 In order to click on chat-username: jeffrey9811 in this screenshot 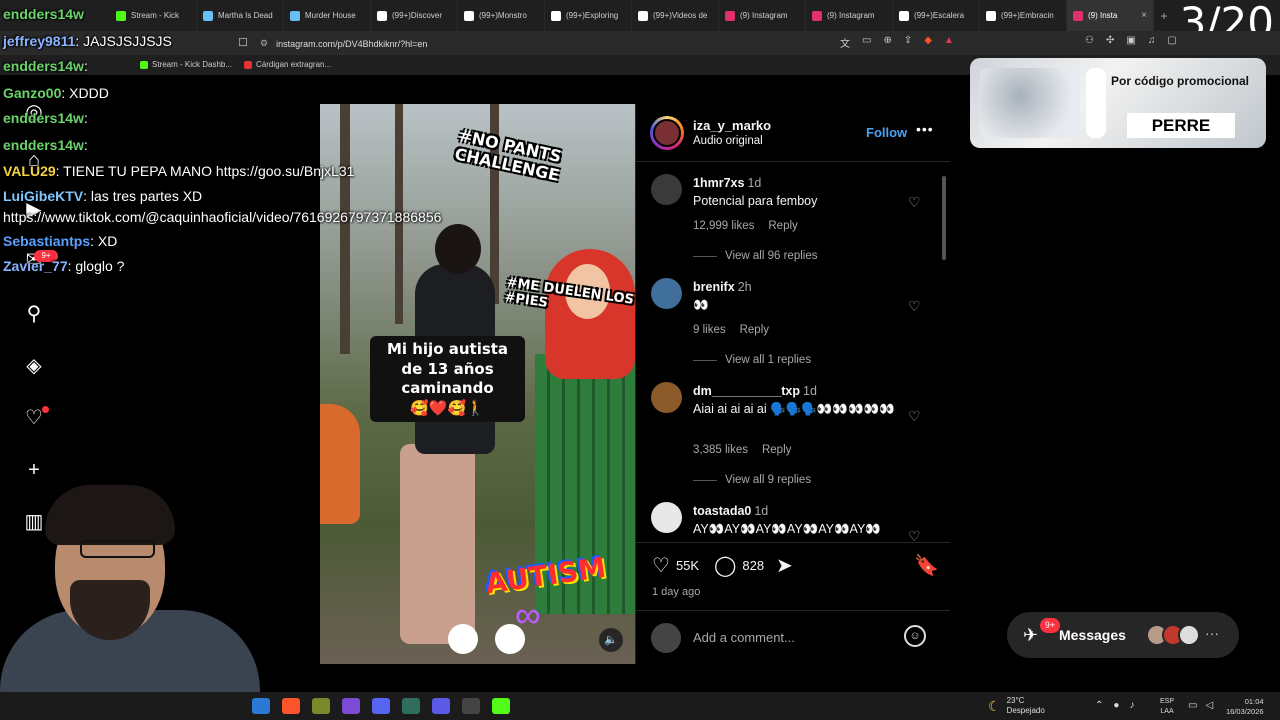, I will do `click(39, 41)`.